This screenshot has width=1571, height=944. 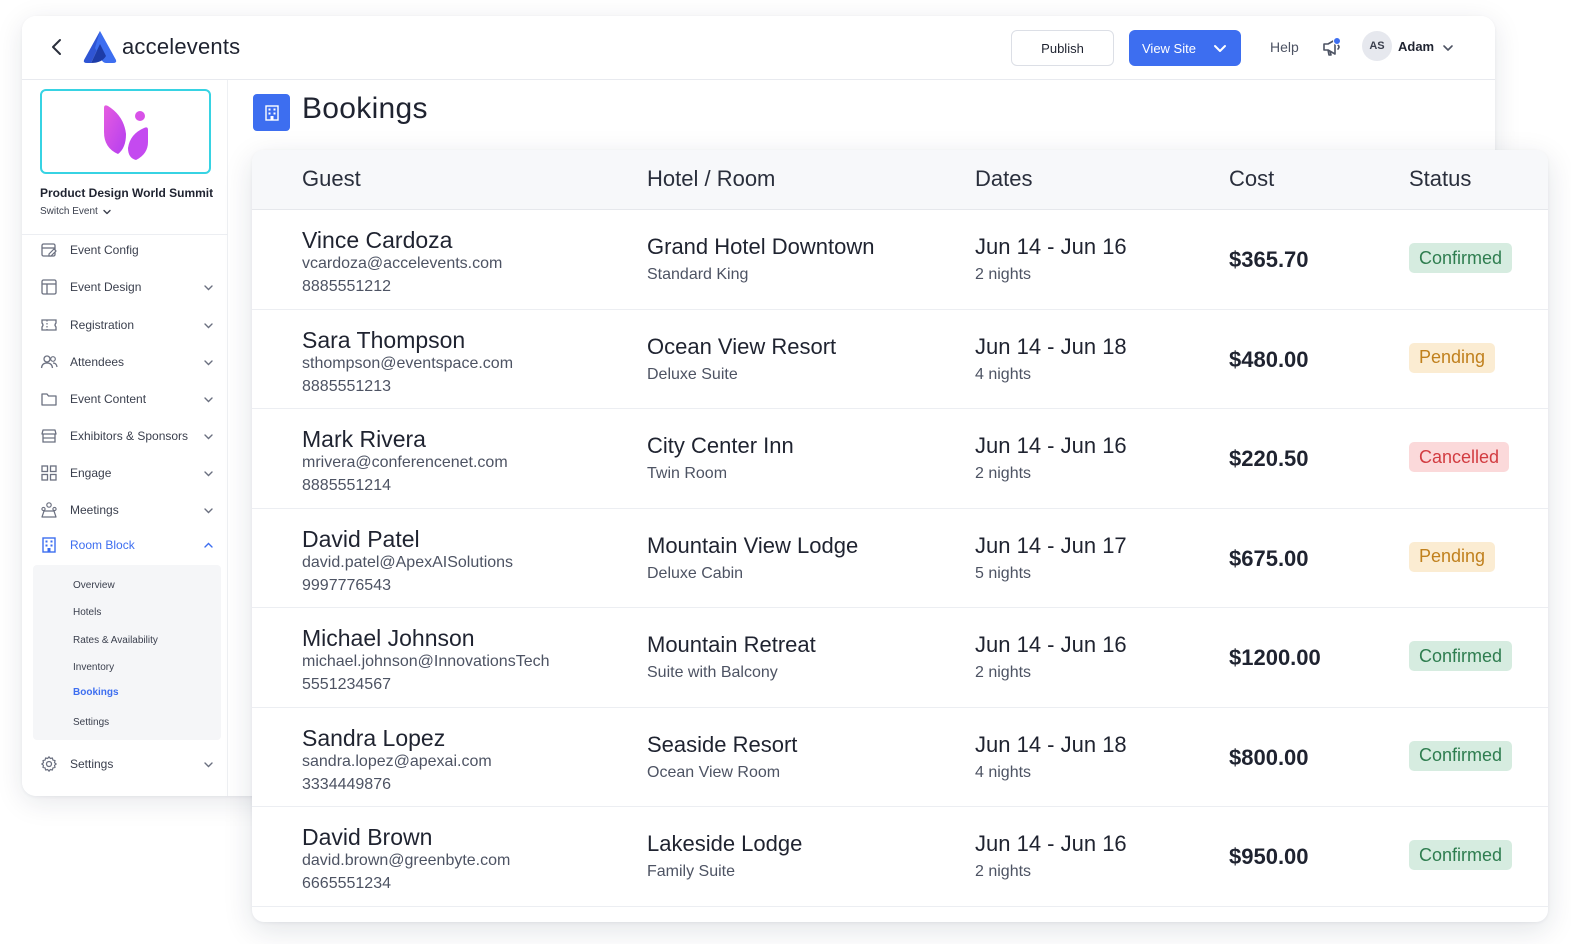 What do you see at coordinates (402, 263) in the screenshot?
I see `guest-email: vcardoza@accelevents.com` at bounding box center [402, 263].